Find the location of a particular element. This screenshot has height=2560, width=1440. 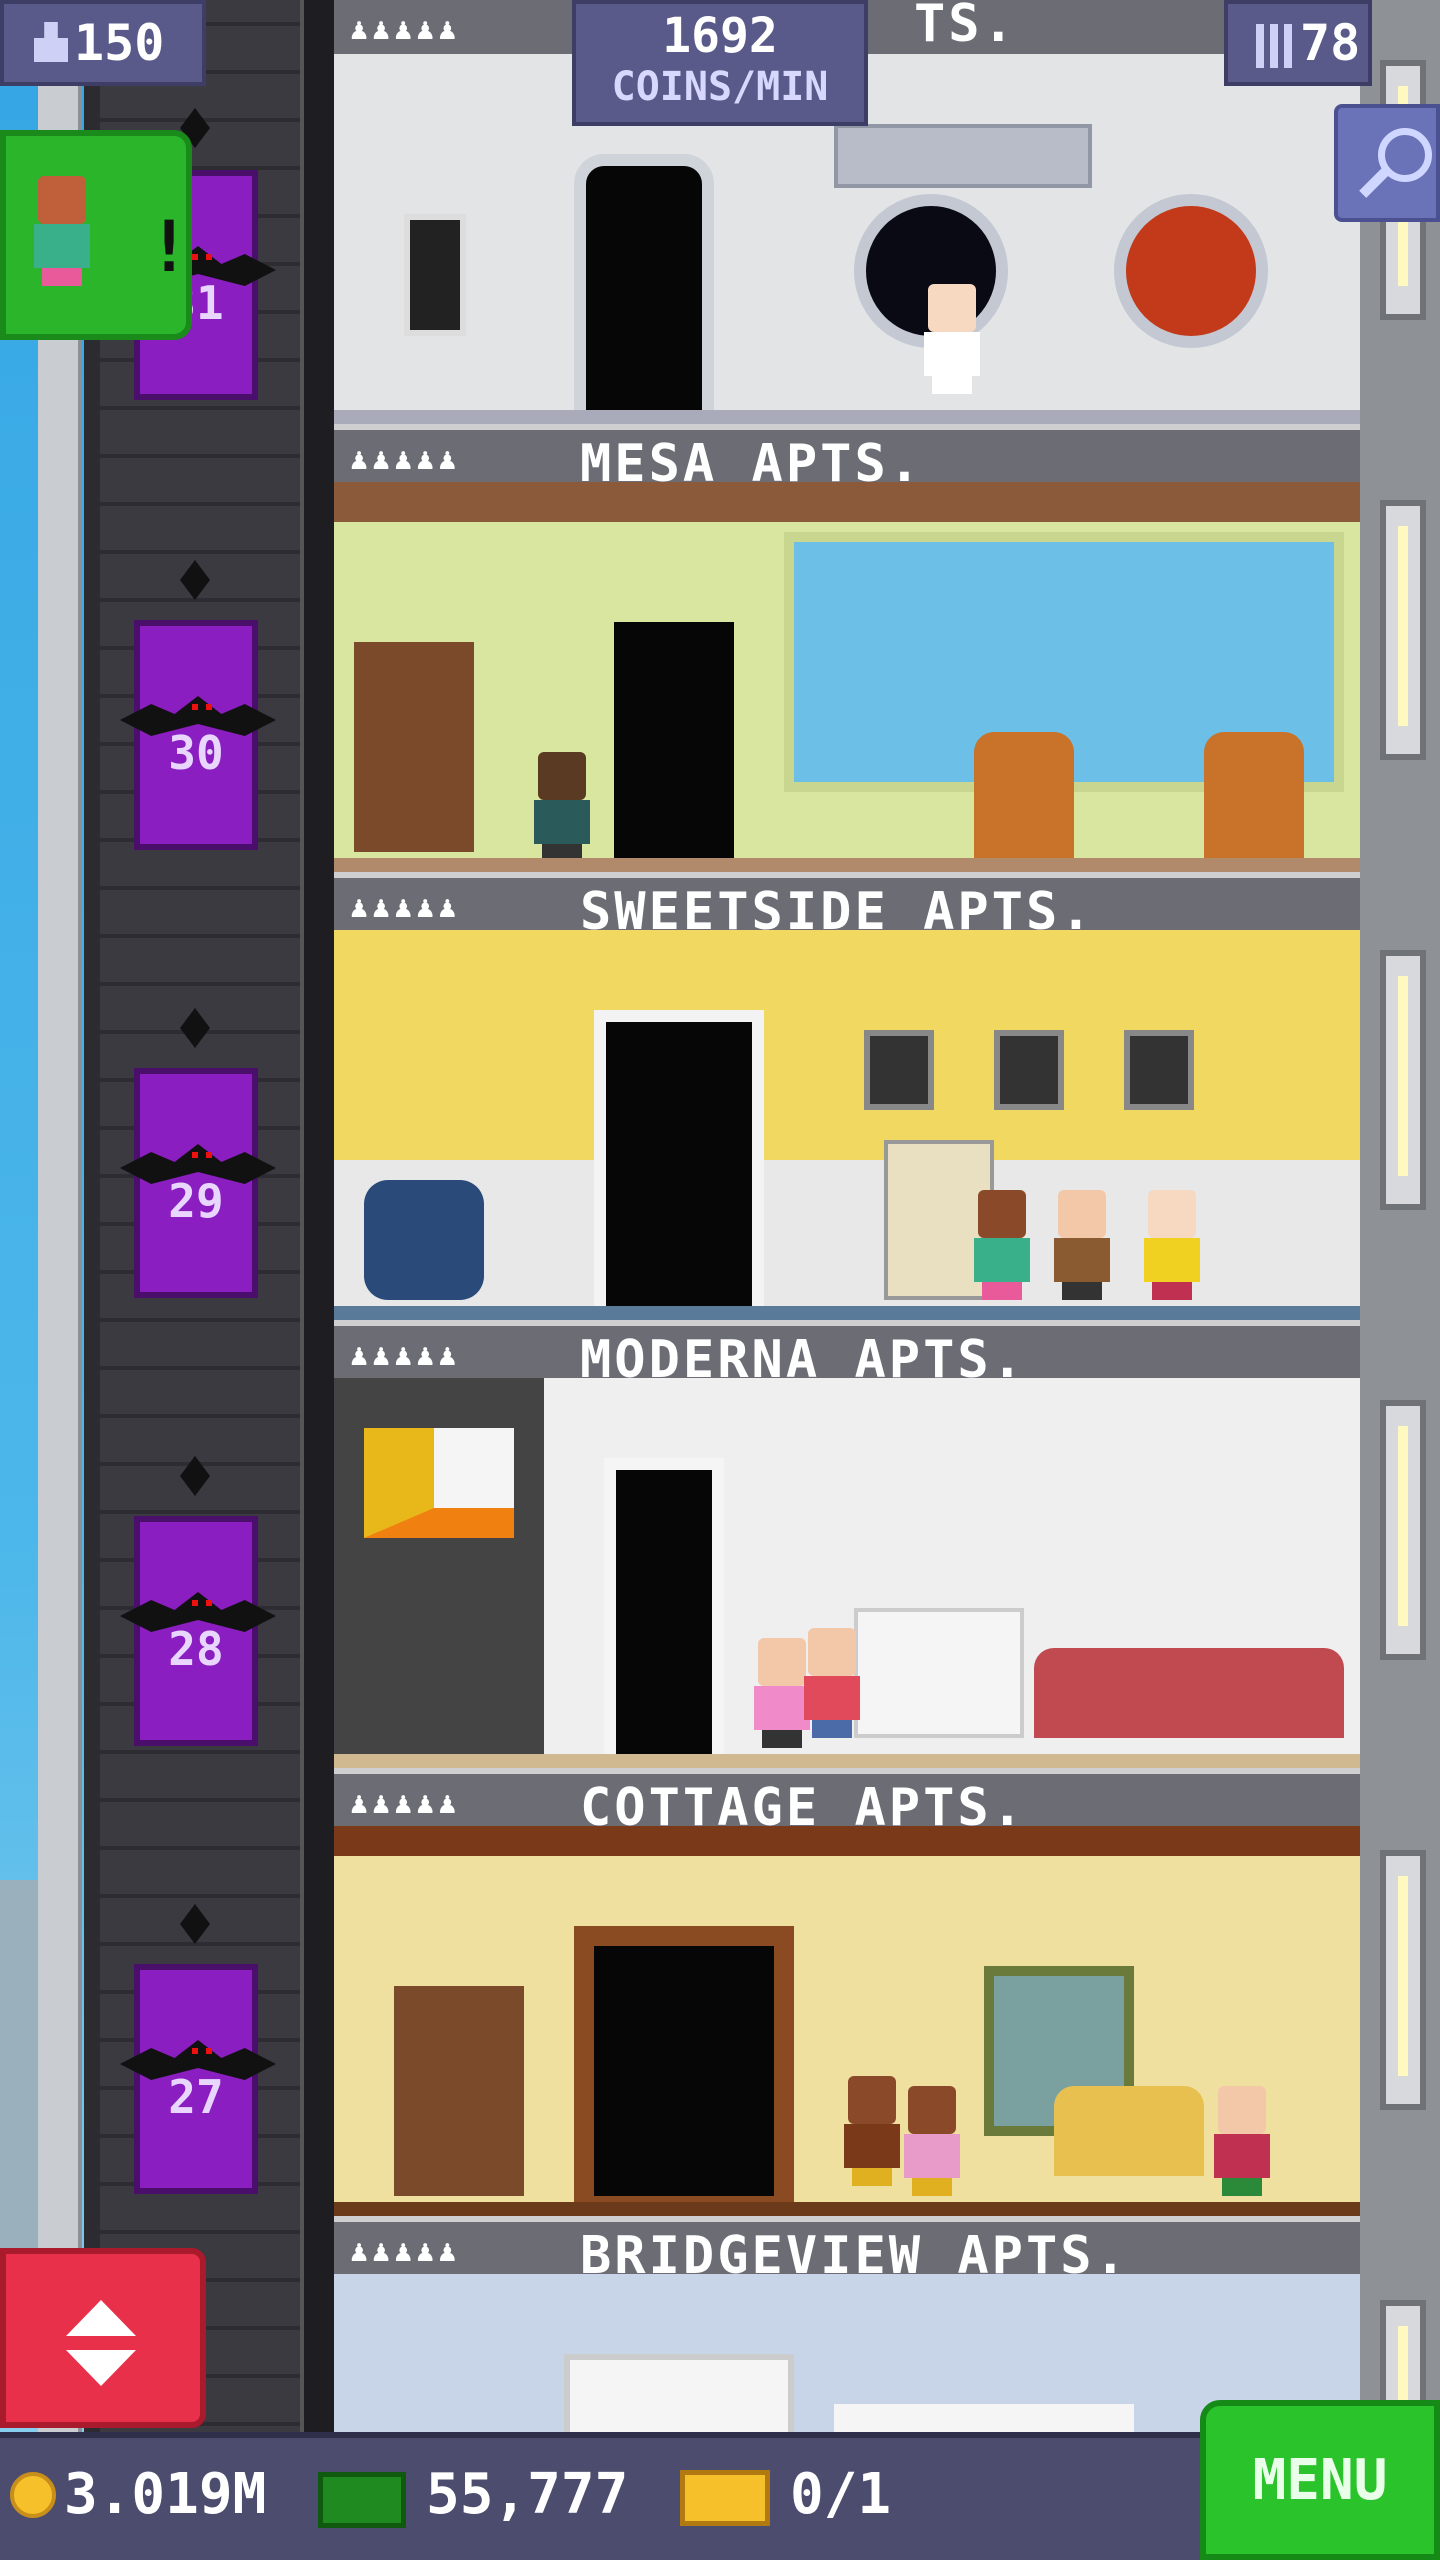

population-counter: 150 is located at coordinates (103, 43).